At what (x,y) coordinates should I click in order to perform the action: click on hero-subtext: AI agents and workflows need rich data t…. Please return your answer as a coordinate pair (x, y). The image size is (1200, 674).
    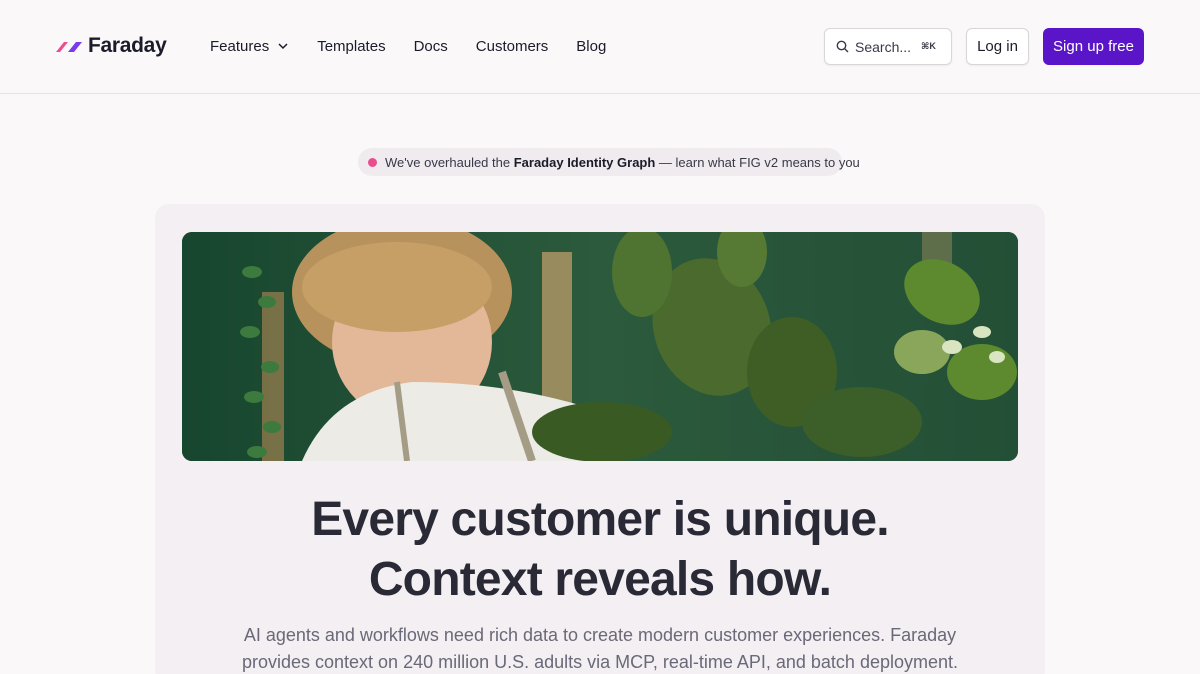
    Looking at the image, I should click on (600, 648).